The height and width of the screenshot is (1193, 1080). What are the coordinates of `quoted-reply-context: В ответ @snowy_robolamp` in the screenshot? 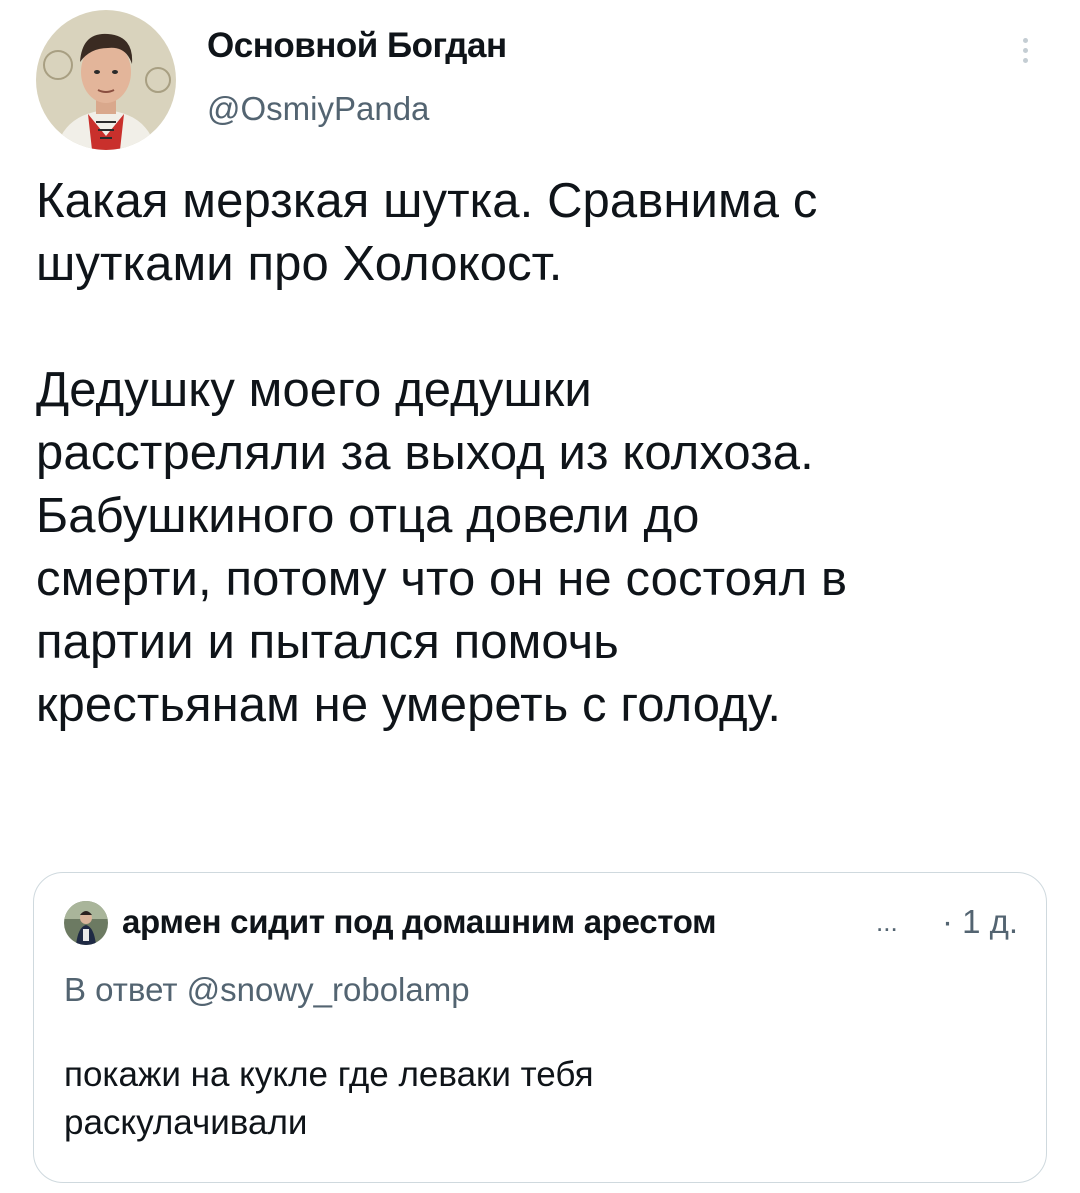 It's located at (267, 990).